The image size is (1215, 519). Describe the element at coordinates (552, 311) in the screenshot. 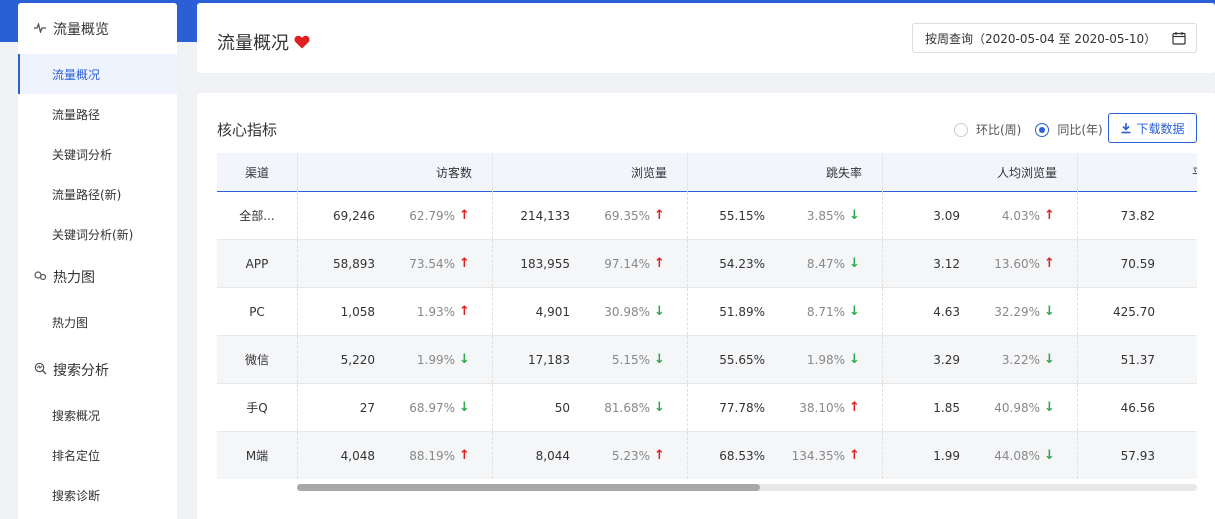

I see `cell-value: 4,901` at that location.